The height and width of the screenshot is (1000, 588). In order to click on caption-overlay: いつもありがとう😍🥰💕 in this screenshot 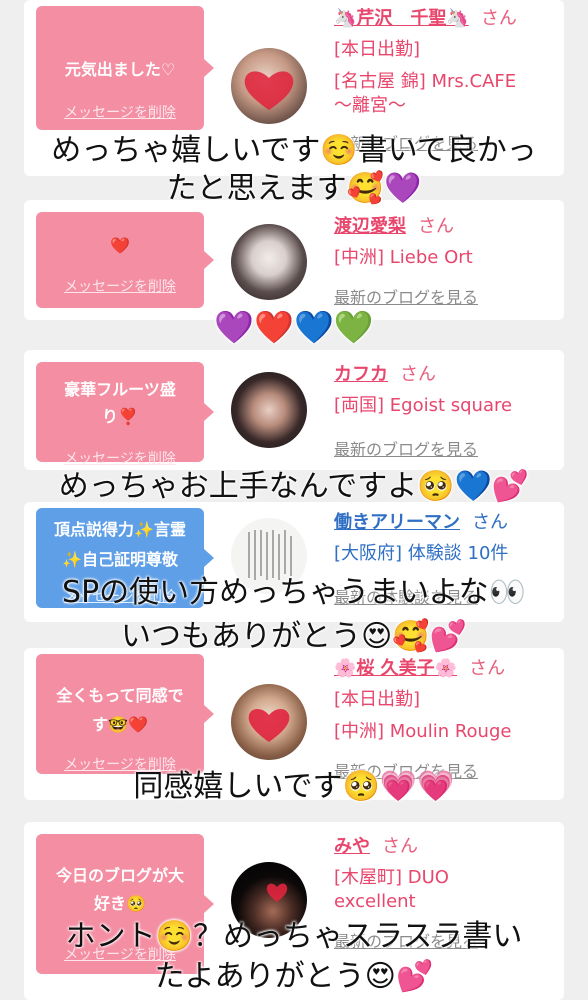, I will do `click(294, 636)`.